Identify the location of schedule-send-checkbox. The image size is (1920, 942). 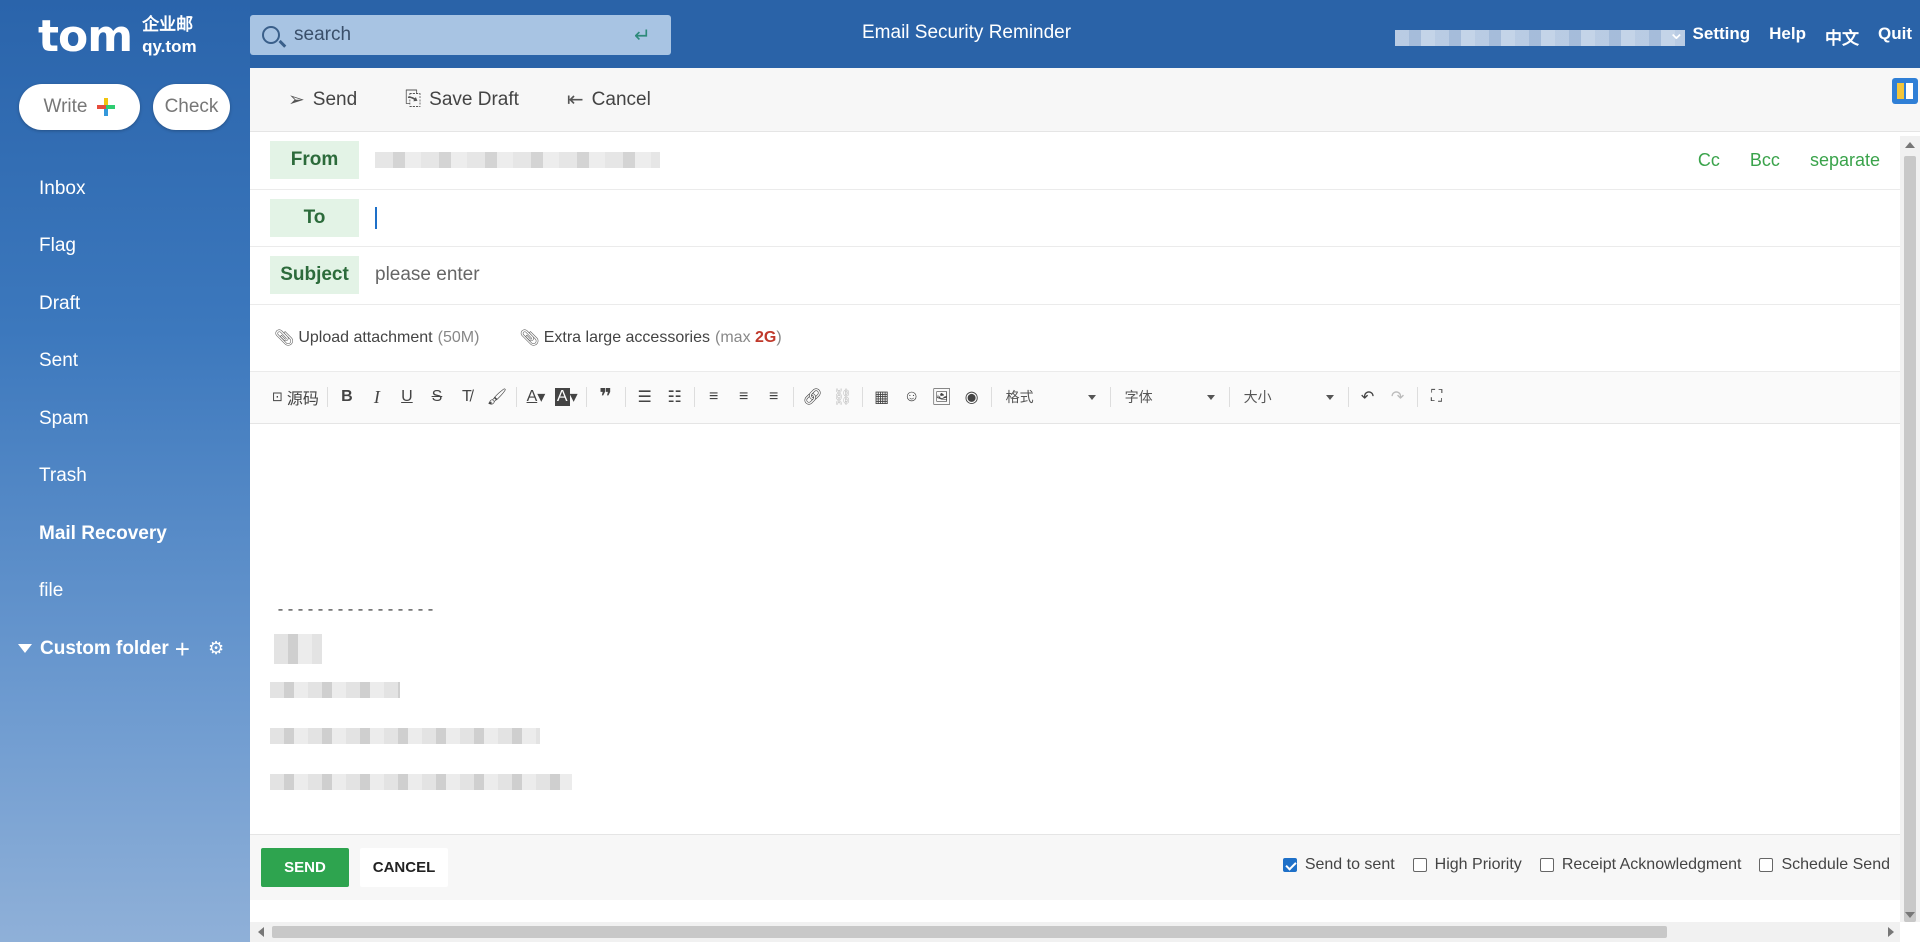
(1766, 865).